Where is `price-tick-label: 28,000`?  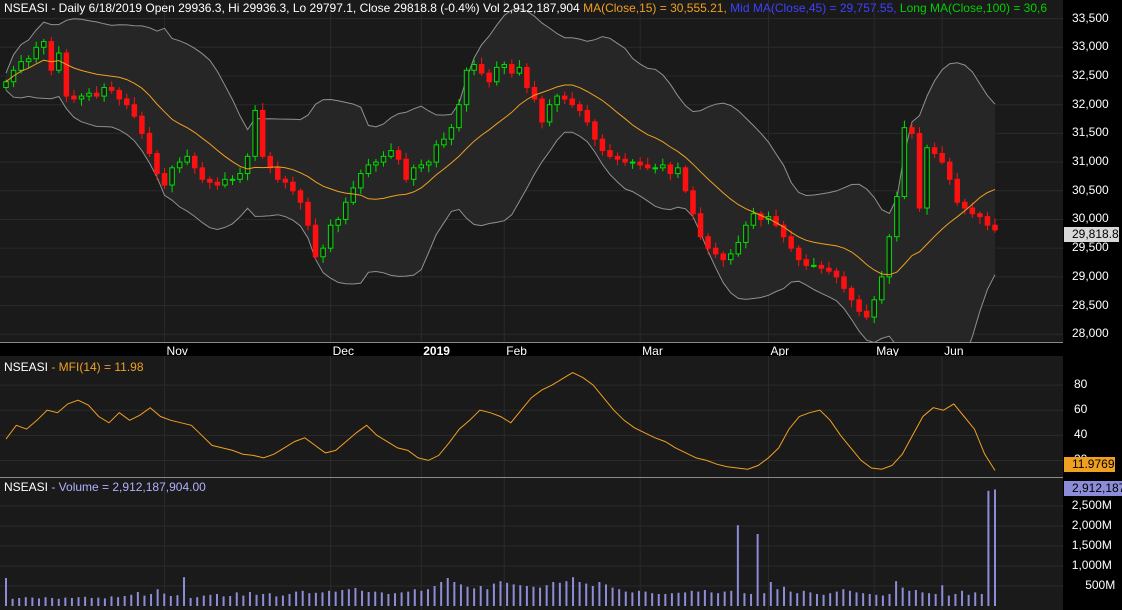
price-tick-label: 28,000 is located at coordinates (1090, 333).